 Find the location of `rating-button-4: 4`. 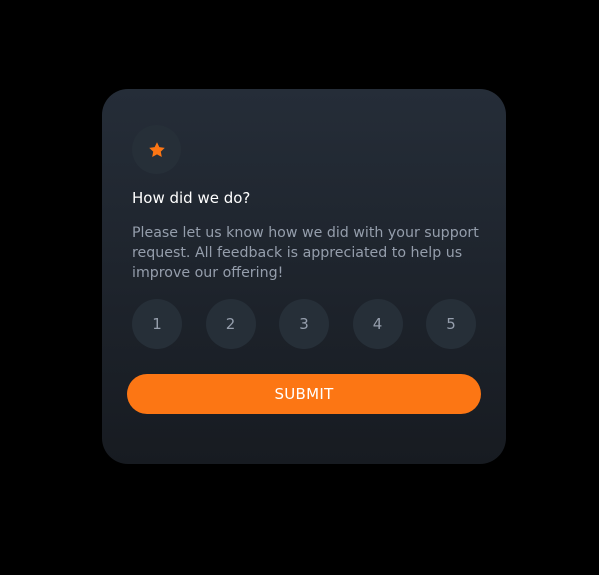

rating-button-4: 4 is located at coordinates (377, 324).